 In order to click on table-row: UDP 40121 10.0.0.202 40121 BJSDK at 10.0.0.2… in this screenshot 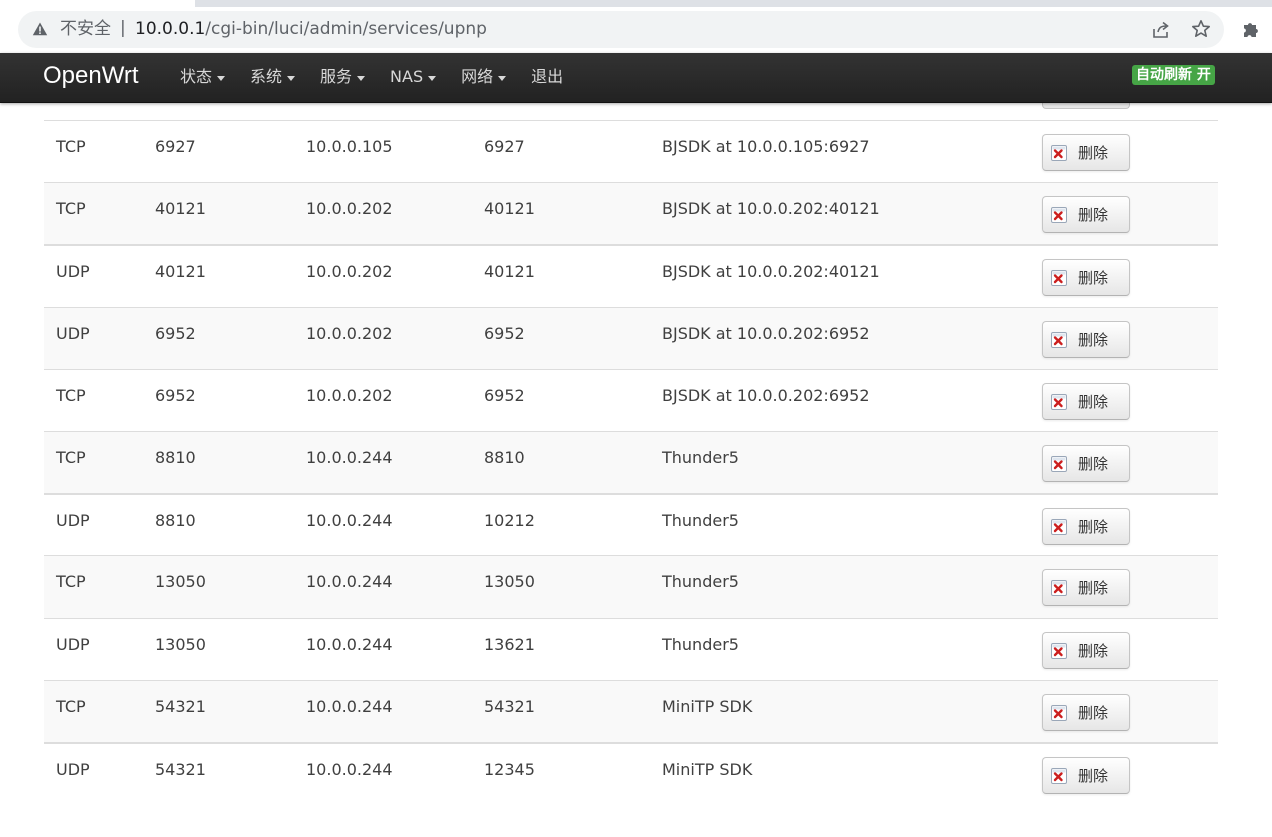, I will do `click(631, 275)`.